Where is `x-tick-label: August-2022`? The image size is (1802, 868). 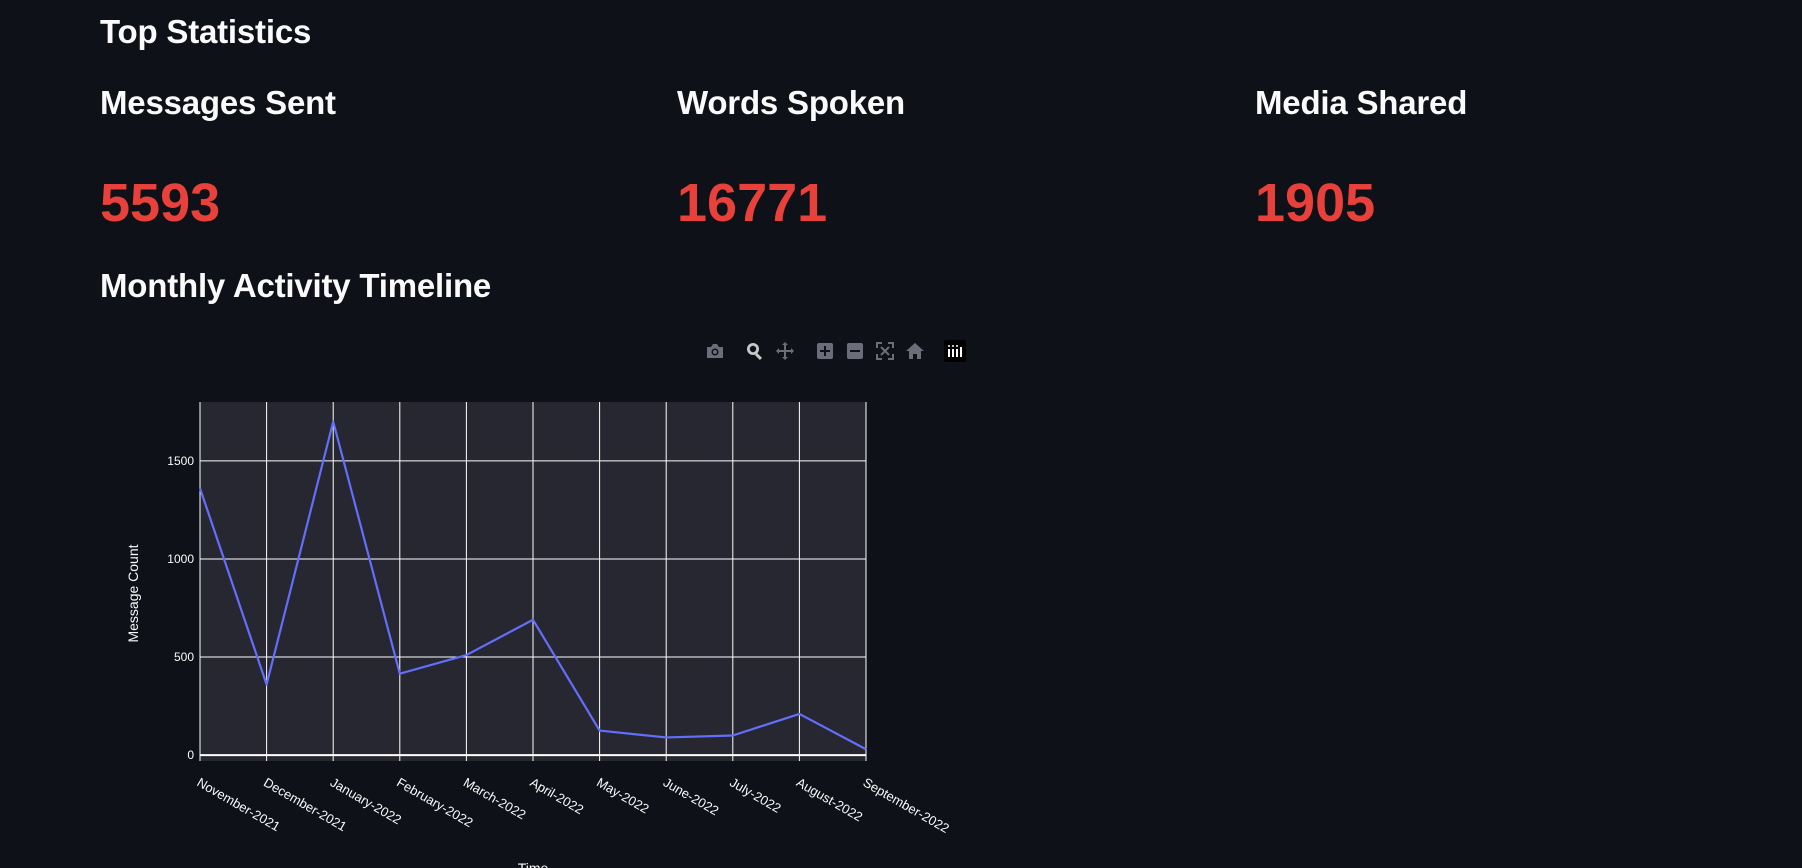
x-tick-label: August-2022 is located at coordinates (829, 800).